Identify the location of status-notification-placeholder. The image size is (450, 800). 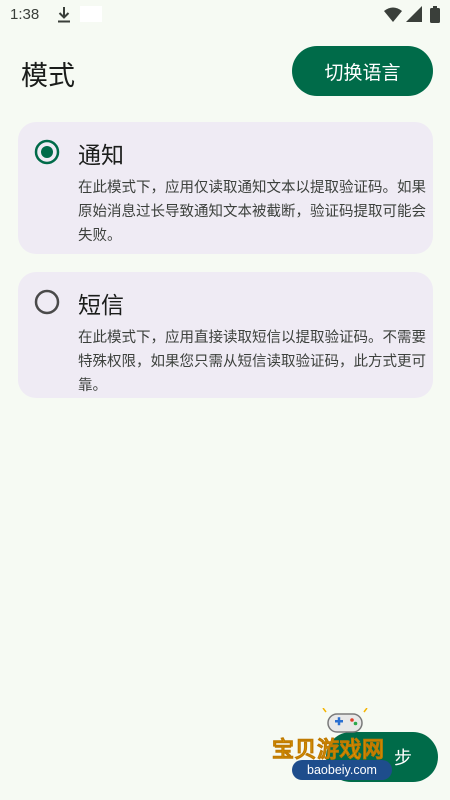
(91, 14).